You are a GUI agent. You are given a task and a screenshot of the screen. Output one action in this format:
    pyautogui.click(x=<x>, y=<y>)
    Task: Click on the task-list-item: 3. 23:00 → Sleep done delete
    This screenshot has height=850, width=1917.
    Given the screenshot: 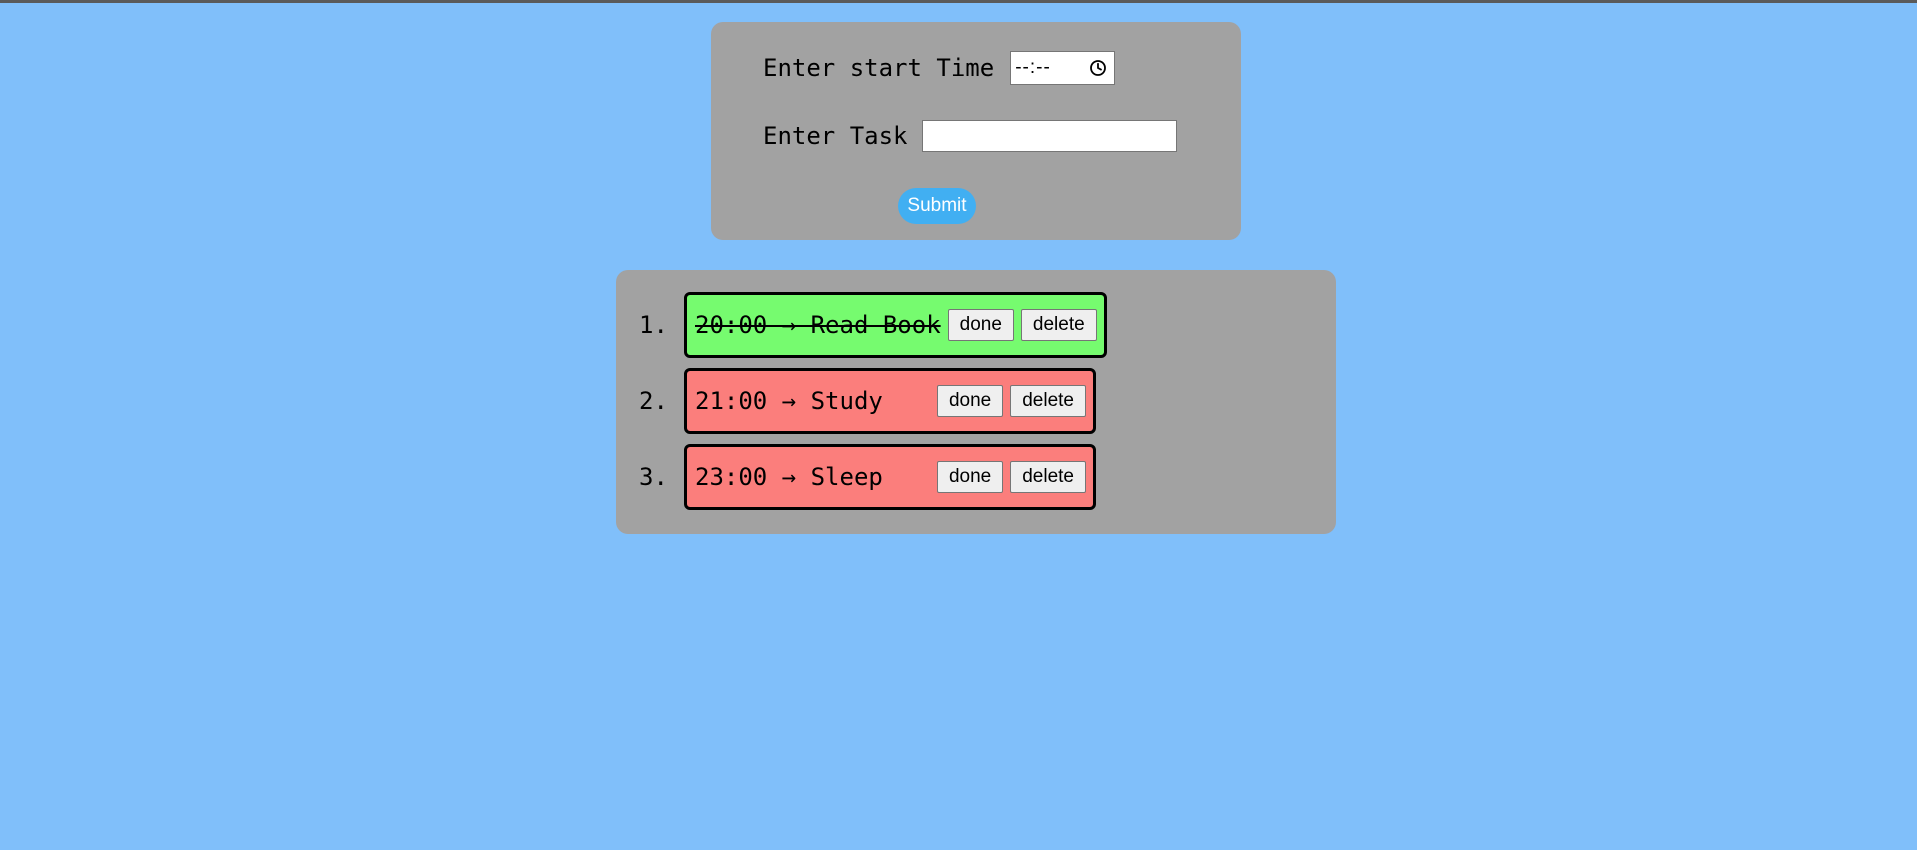 What is the action you would take?
    pyautogui.click(x=867, y=477)
    